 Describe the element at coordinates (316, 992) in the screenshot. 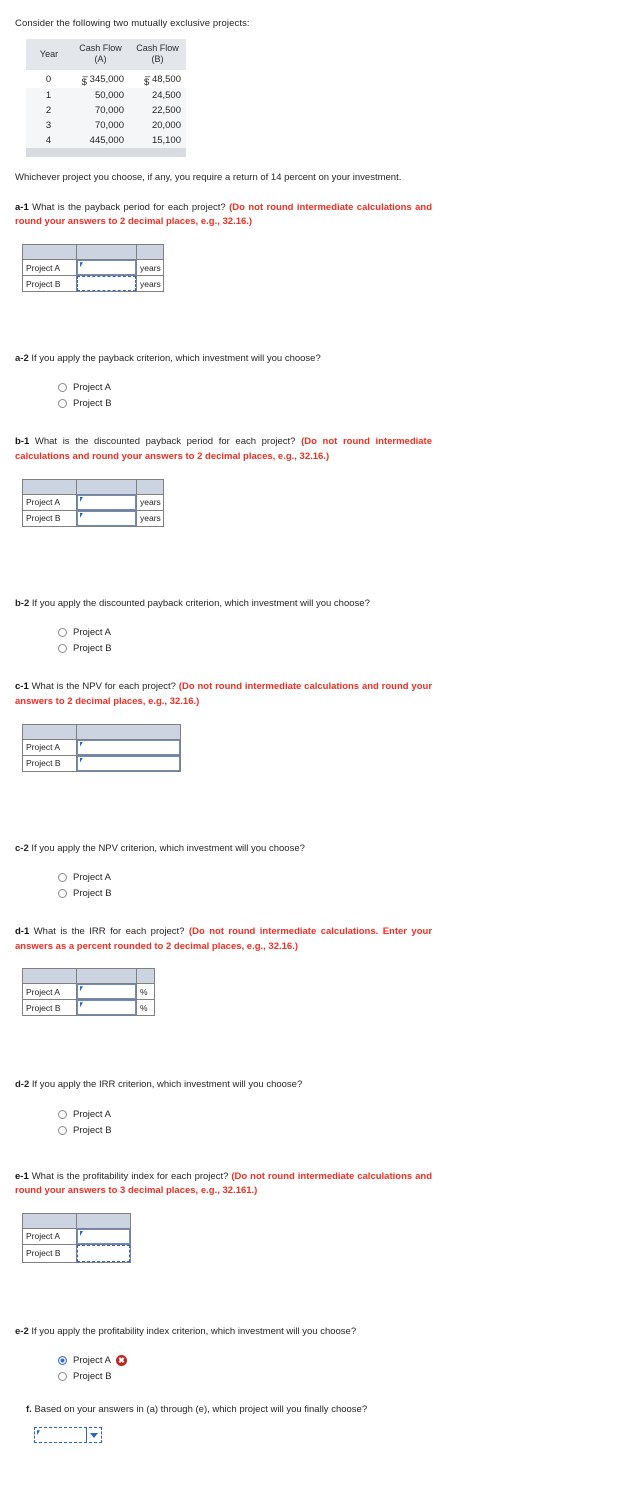

I see `answer-table-d1-wrap: Project A % Project B %` at that location.